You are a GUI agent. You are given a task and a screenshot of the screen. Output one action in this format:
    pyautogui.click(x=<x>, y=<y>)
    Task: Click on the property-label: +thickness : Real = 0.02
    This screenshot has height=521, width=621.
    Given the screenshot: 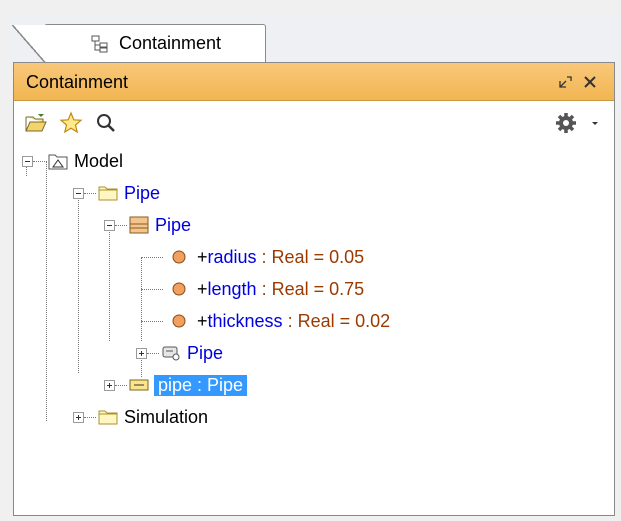 What is the action you would take?
    pyautogui.click(x=294, y=321)
    